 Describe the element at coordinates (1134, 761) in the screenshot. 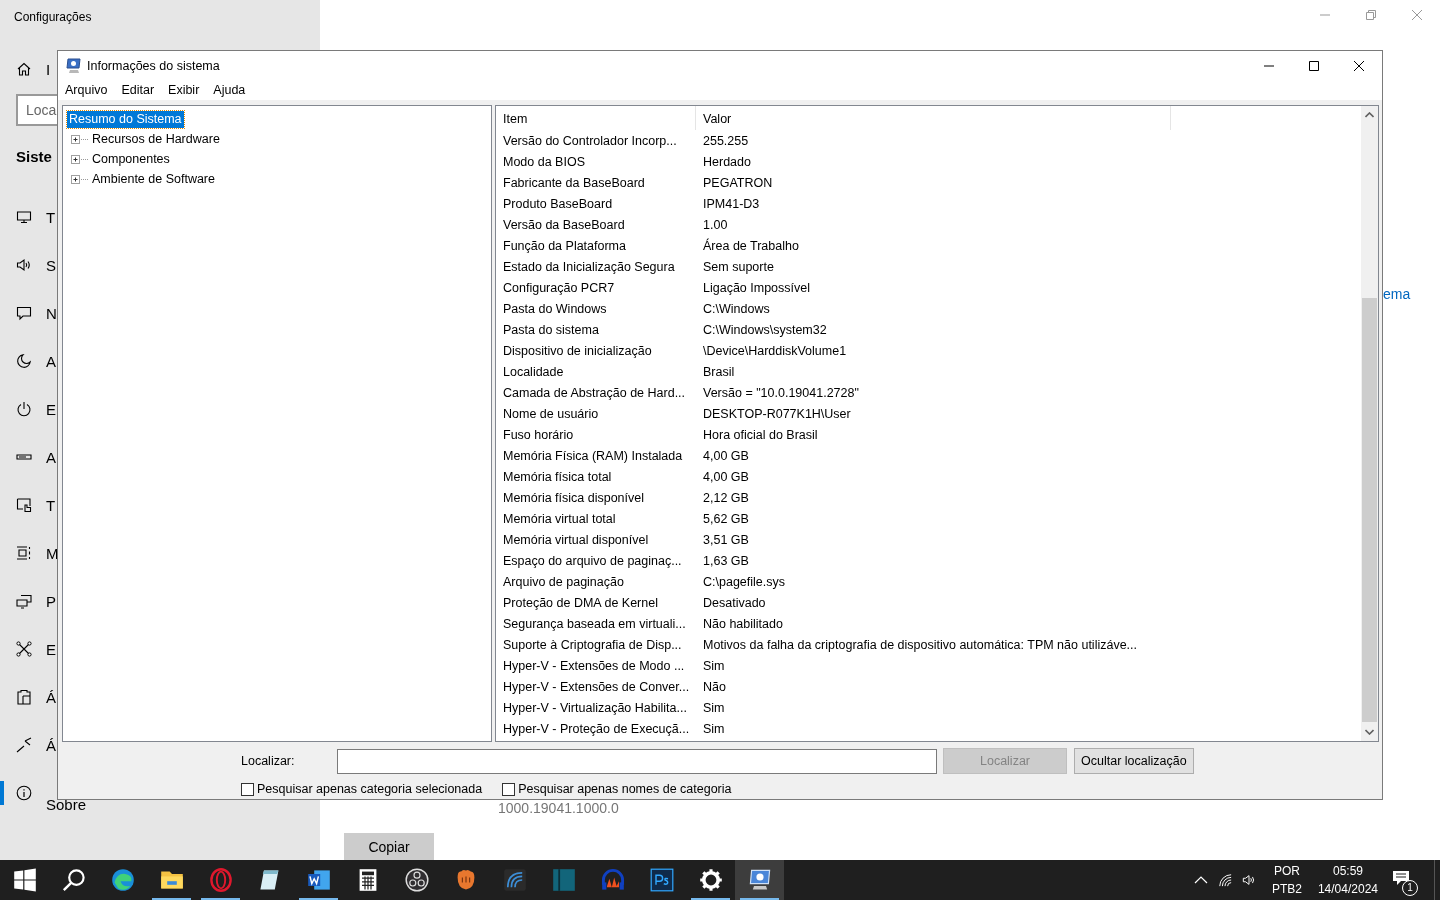

I see `find-button: Ocultar localização` at that location.